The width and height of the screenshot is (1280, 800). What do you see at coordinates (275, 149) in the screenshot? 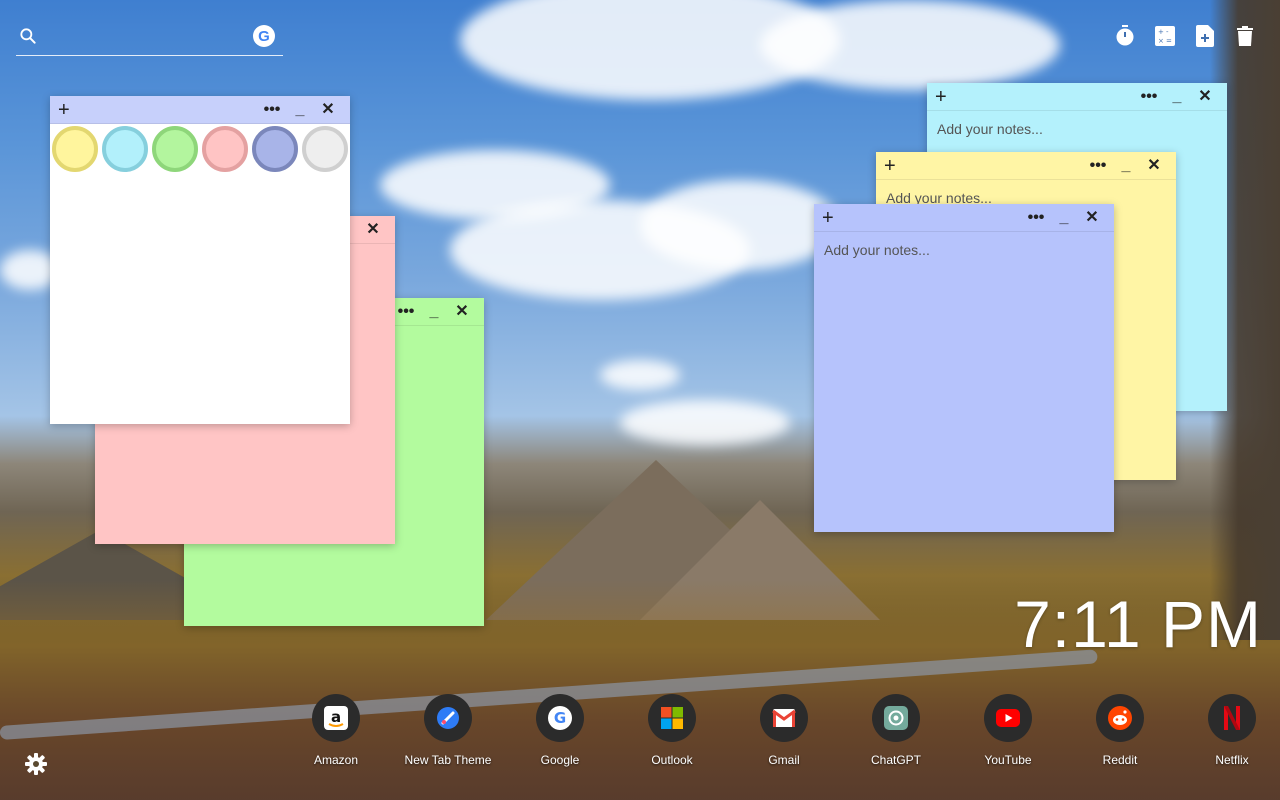
I see `swatch-blue` at bounding box center [275, 149].